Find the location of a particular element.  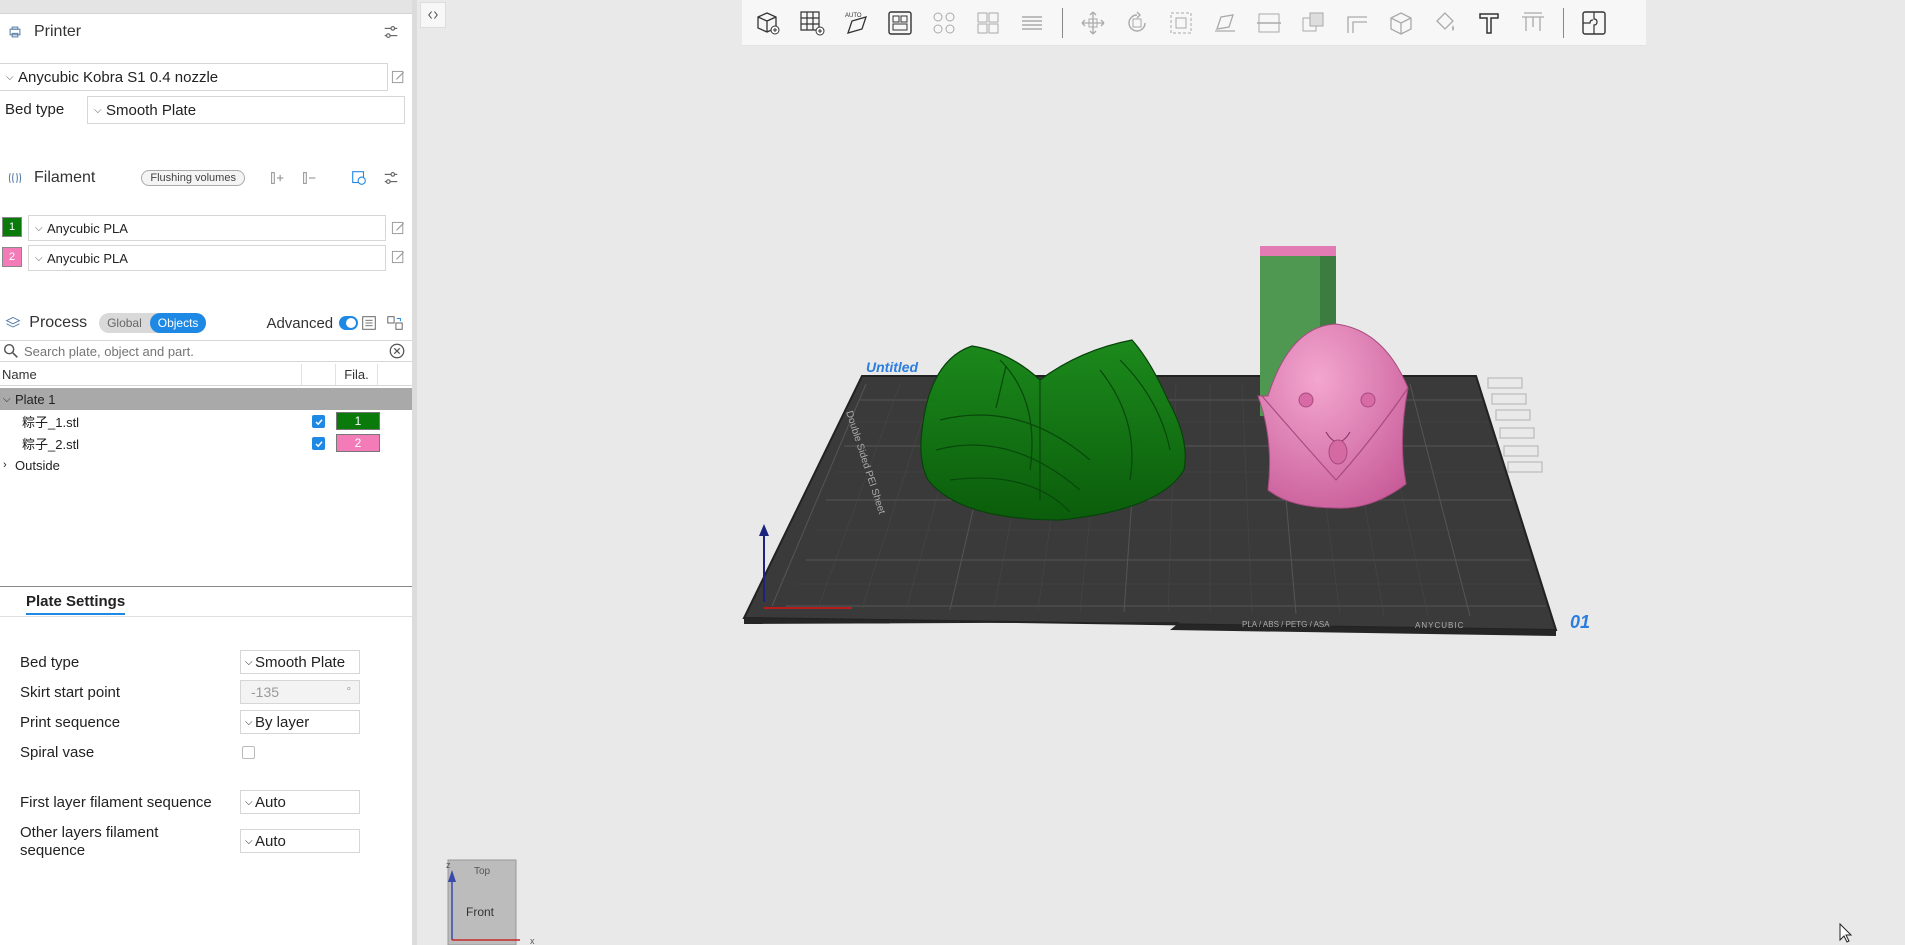

other-layers-seq-select: ⌵ Auto is located at coordinates (300, 841).